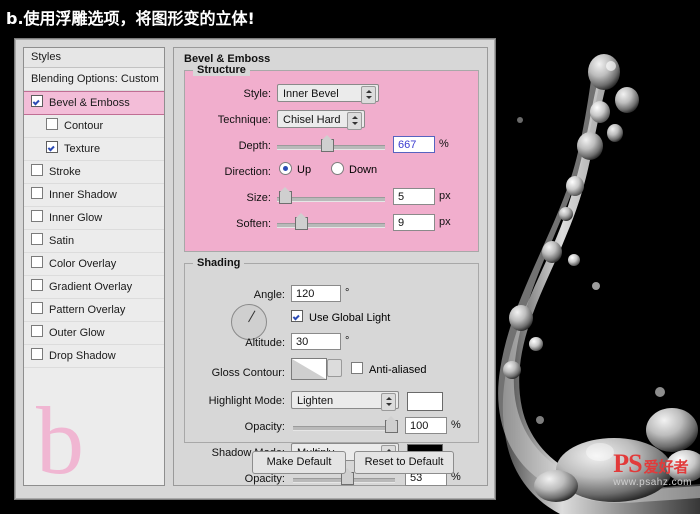 The height and width of the screenshot is (514, 700). I want to click on styles-item-satin: Satin, so click(94, 241).